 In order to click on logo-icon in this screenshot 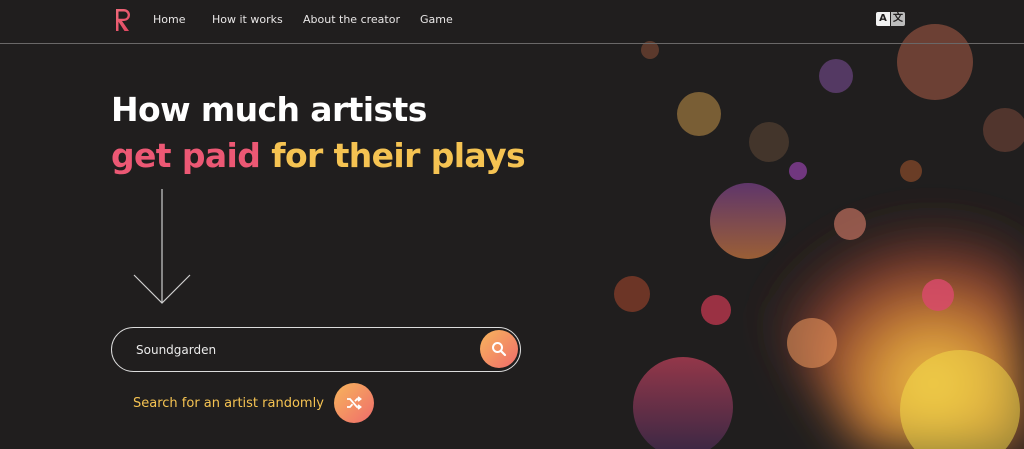, I will do `click(123, 20)`.